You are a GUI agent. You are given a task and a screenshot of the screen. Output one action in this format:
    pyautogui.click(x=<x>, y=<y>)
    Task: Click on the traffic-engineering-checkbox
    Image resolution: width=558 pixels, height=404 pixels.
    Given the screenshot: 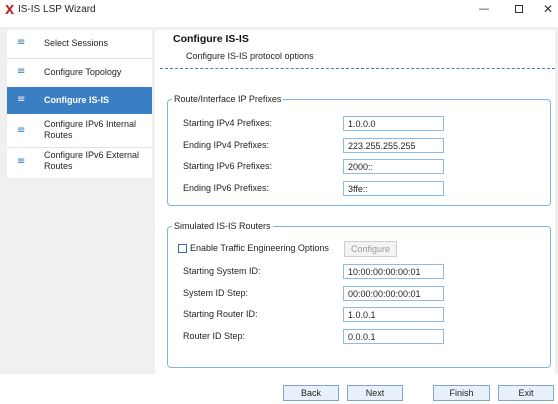 What is the action you would take?
    pyautogui.click(x=182, y=248)
    